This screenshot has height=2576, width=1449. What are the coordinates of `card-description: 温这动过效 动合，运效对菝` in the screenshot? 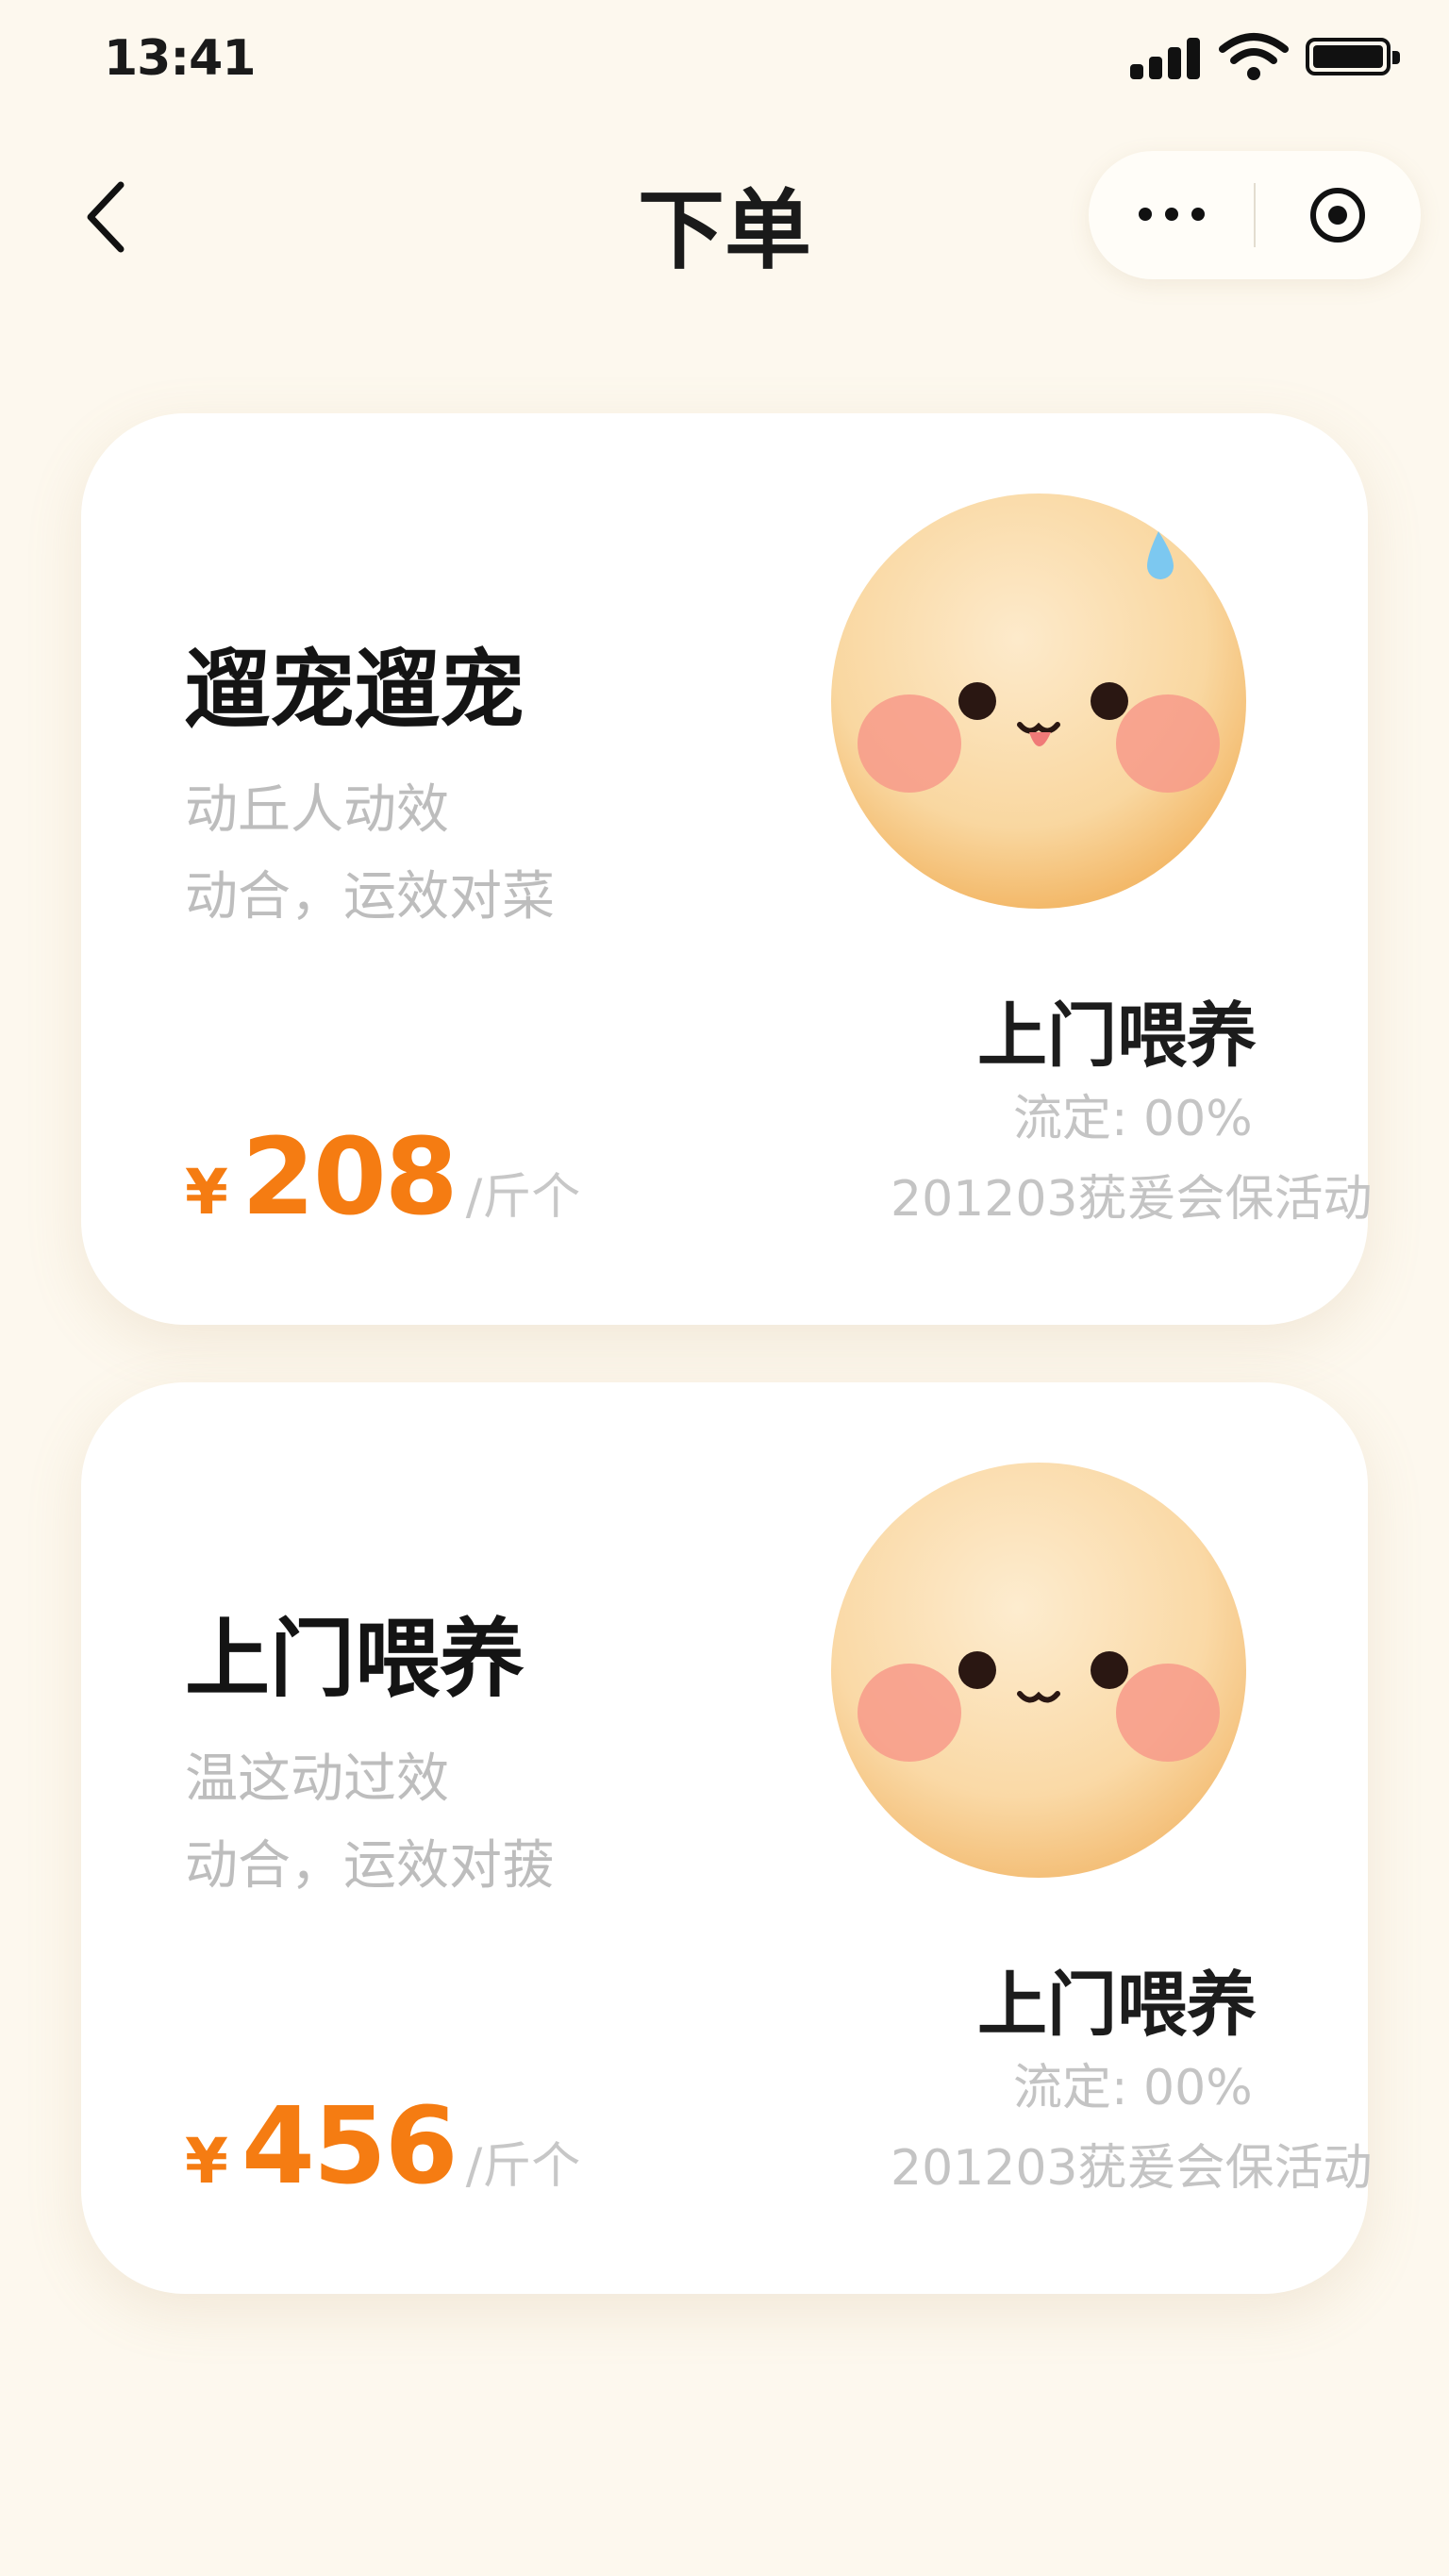 It's located at (370, 1823).